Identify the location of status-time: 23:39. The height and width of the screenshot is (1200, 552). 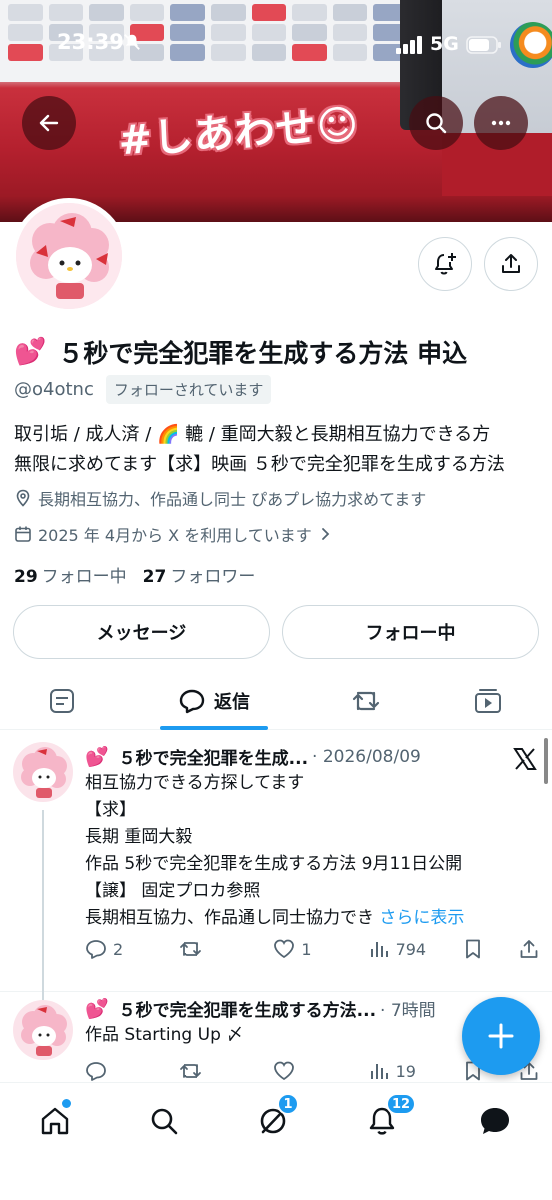
(90, 42).